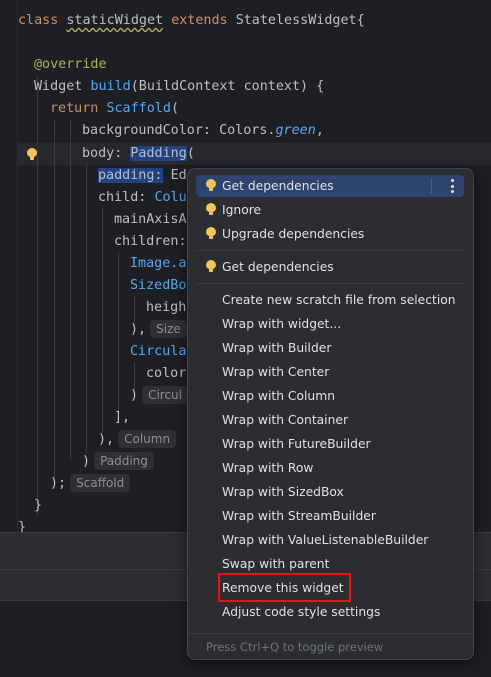 This screenshot has width=491, height=677. What do you see at coordinates (227, 86) in the screenshot?
I see `params: (BuildContext context) {` at bounding box center [227, 86].